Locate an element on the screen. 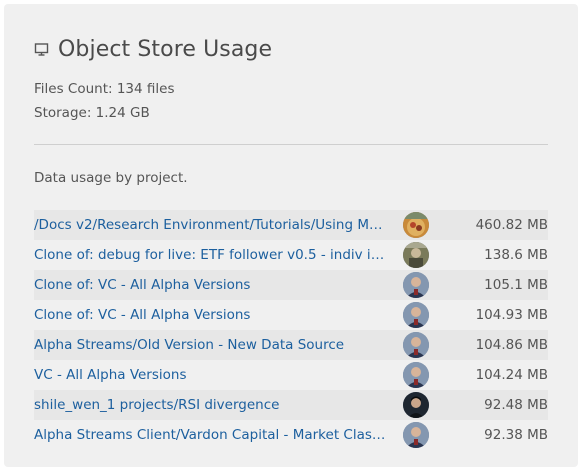 Image resolution: width=582 pixels, height=471 pixels. usage-size: 92.38 MB is located at coordinates (516, 435).